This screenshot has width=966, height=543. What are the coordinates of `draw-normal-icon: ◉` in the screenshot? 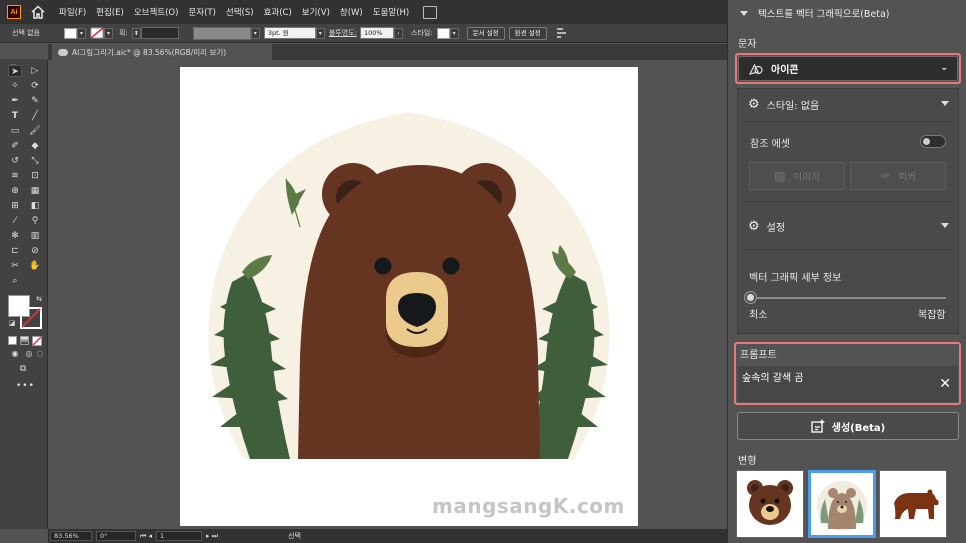 It's located at (15, 354).